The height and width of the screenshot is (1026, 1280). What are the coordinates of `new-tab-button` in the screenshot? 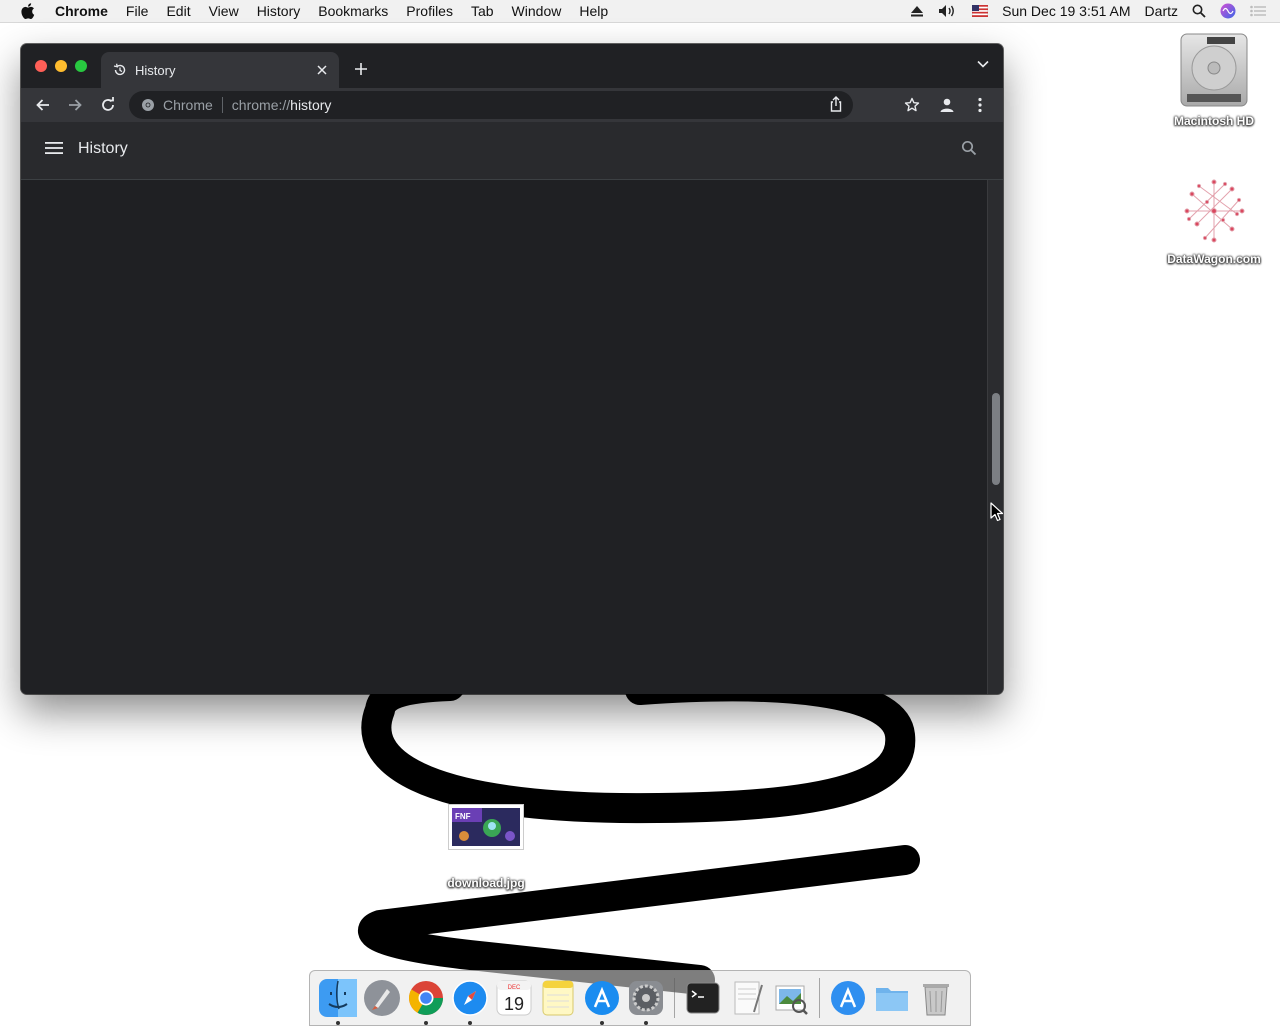 It's located at (361, 69).